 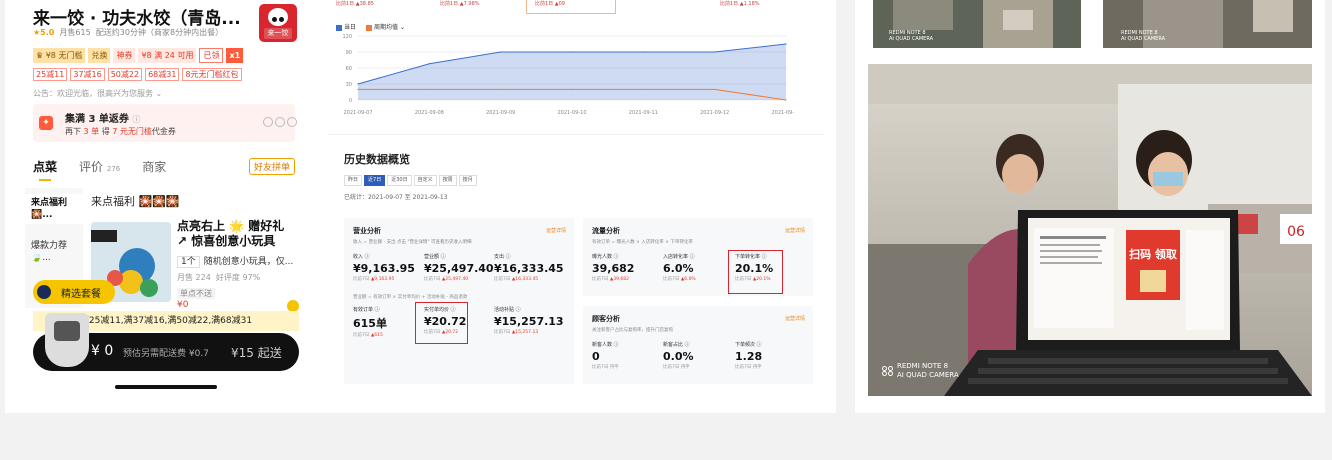 What do you see at coordinates (124, 55) in the screenshot?
I see `god-coupon-tag: 神券` at bounding box center [124, 55].